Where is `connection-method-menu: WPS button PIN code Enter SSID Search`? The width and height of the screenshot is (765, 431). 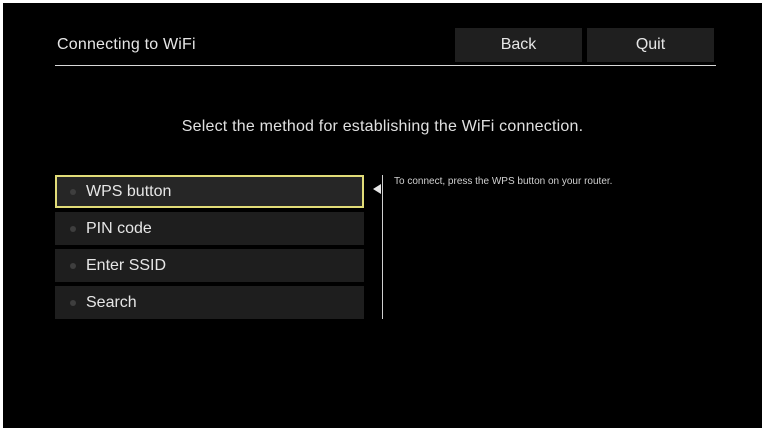 connection-method-menu: WPS button PIN code Enter SSID Search is located at coordinates (209, 249).